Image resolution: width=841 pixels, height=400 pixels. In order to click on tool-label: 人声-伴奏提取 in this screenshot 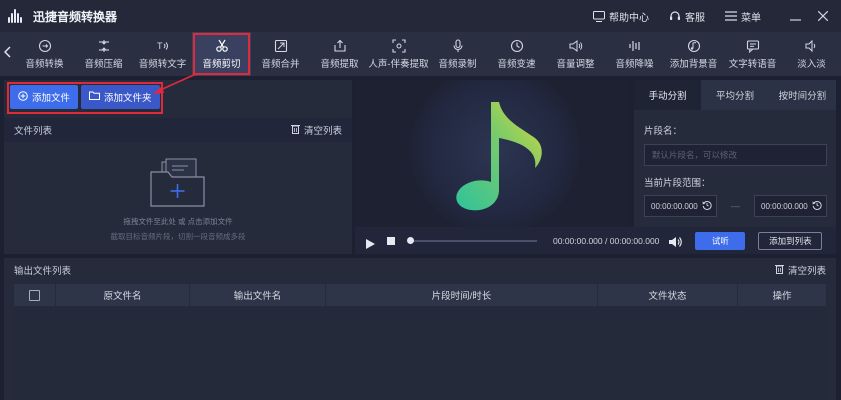, I will do `click(398, 64)`.